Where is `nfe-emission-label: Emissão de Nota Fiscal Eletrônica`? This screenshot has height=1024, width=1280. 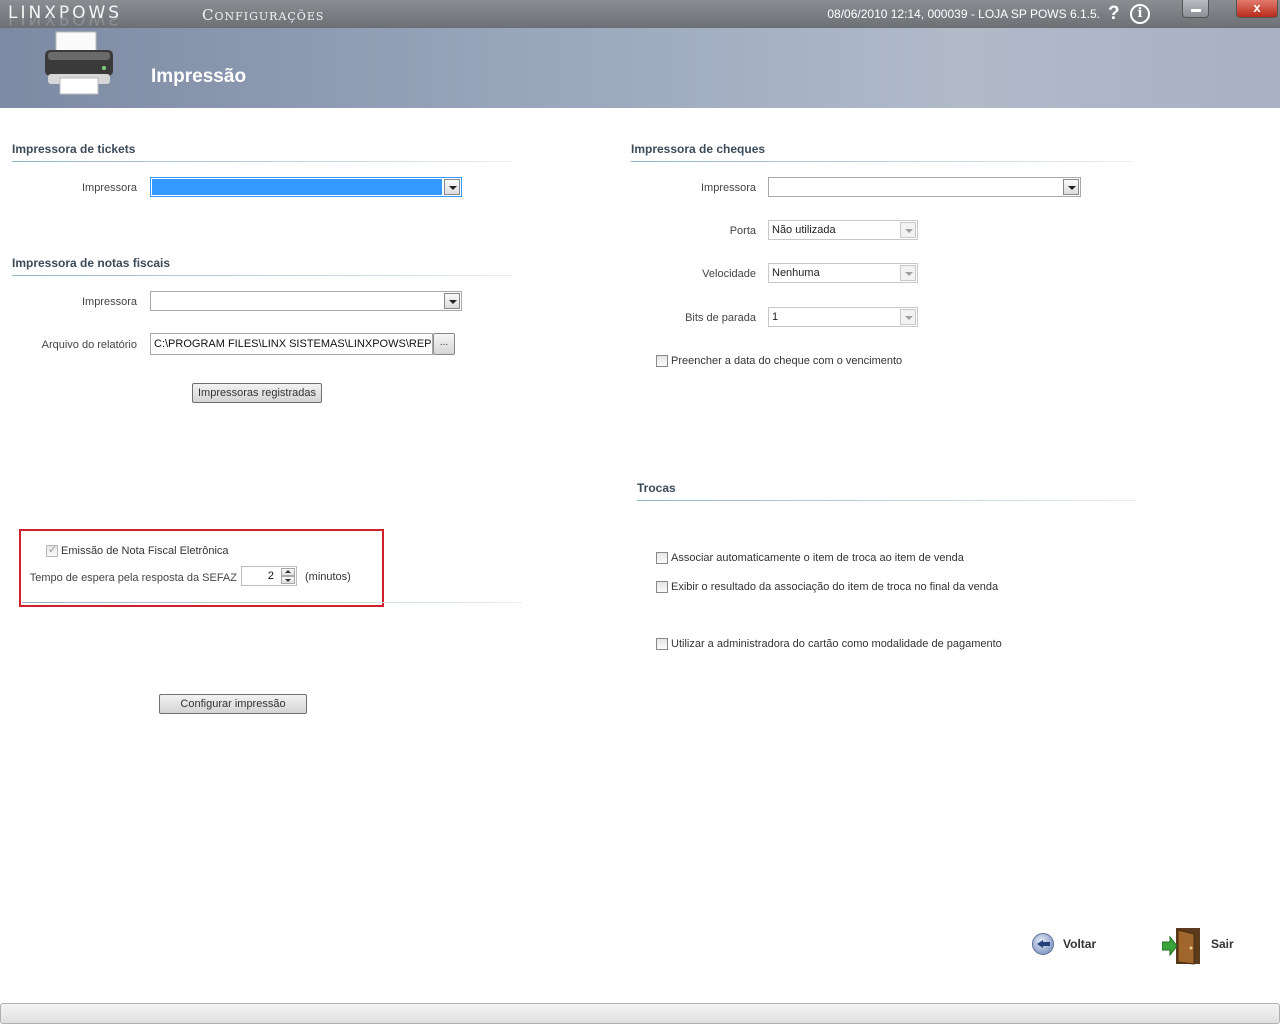 nfe-emission-label: Emissão de Nota Fiscal Eletrônica is located at coordinates (145, 551).